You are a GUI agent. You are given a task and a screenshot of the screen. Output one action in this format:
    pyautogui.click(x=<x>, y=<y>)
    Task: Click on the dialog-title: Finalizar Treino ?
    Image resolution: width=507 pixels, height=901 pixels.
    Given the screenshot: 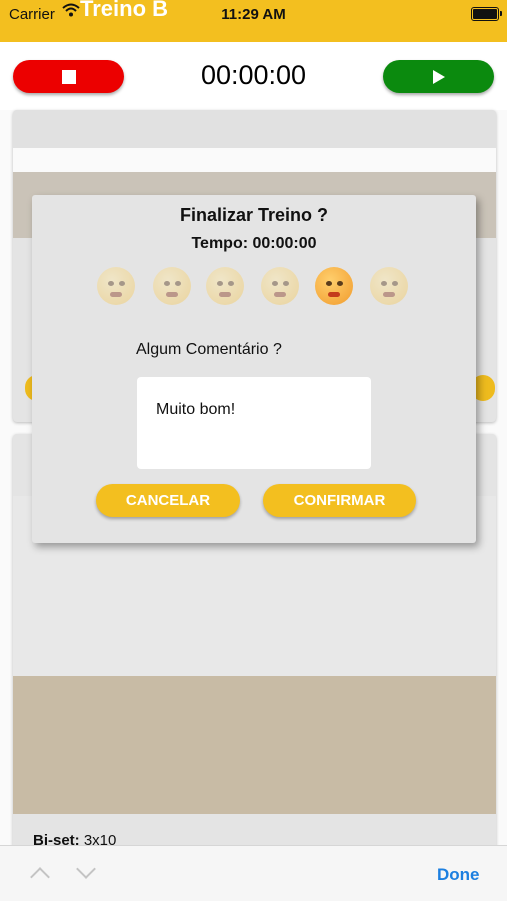 What is the action you would take?
    pyautogui.click(x=254, y=215)
    